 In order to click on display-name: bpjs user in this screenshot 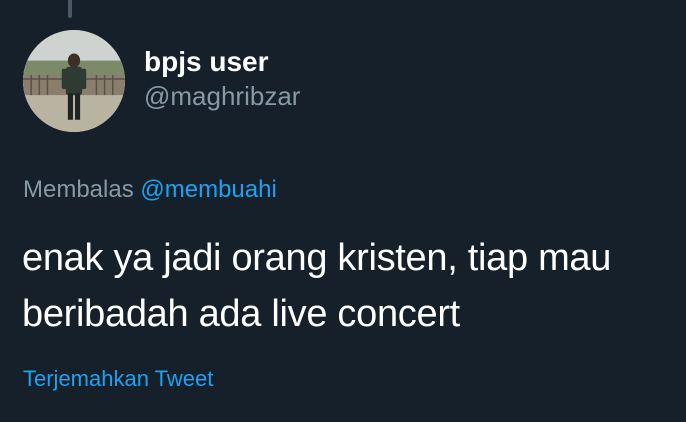, I will do `click(222, 62)`.